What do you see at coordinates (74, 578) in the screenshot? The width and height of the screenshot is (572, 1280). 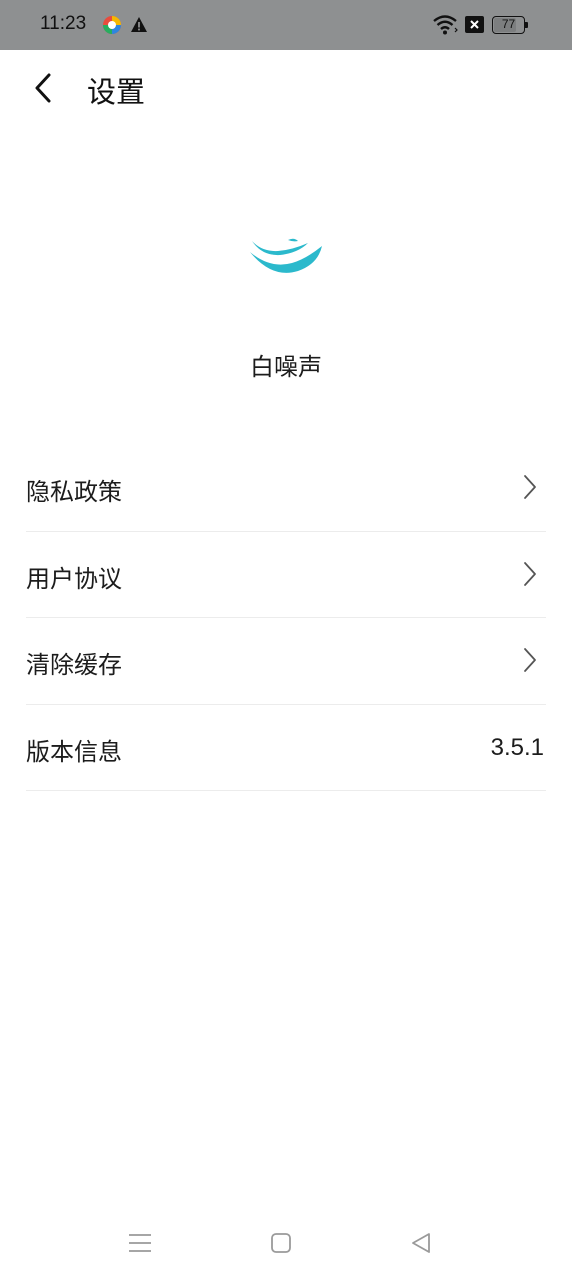 I see `settings-item-label: 用户协议` at bounding box center [74, 578].